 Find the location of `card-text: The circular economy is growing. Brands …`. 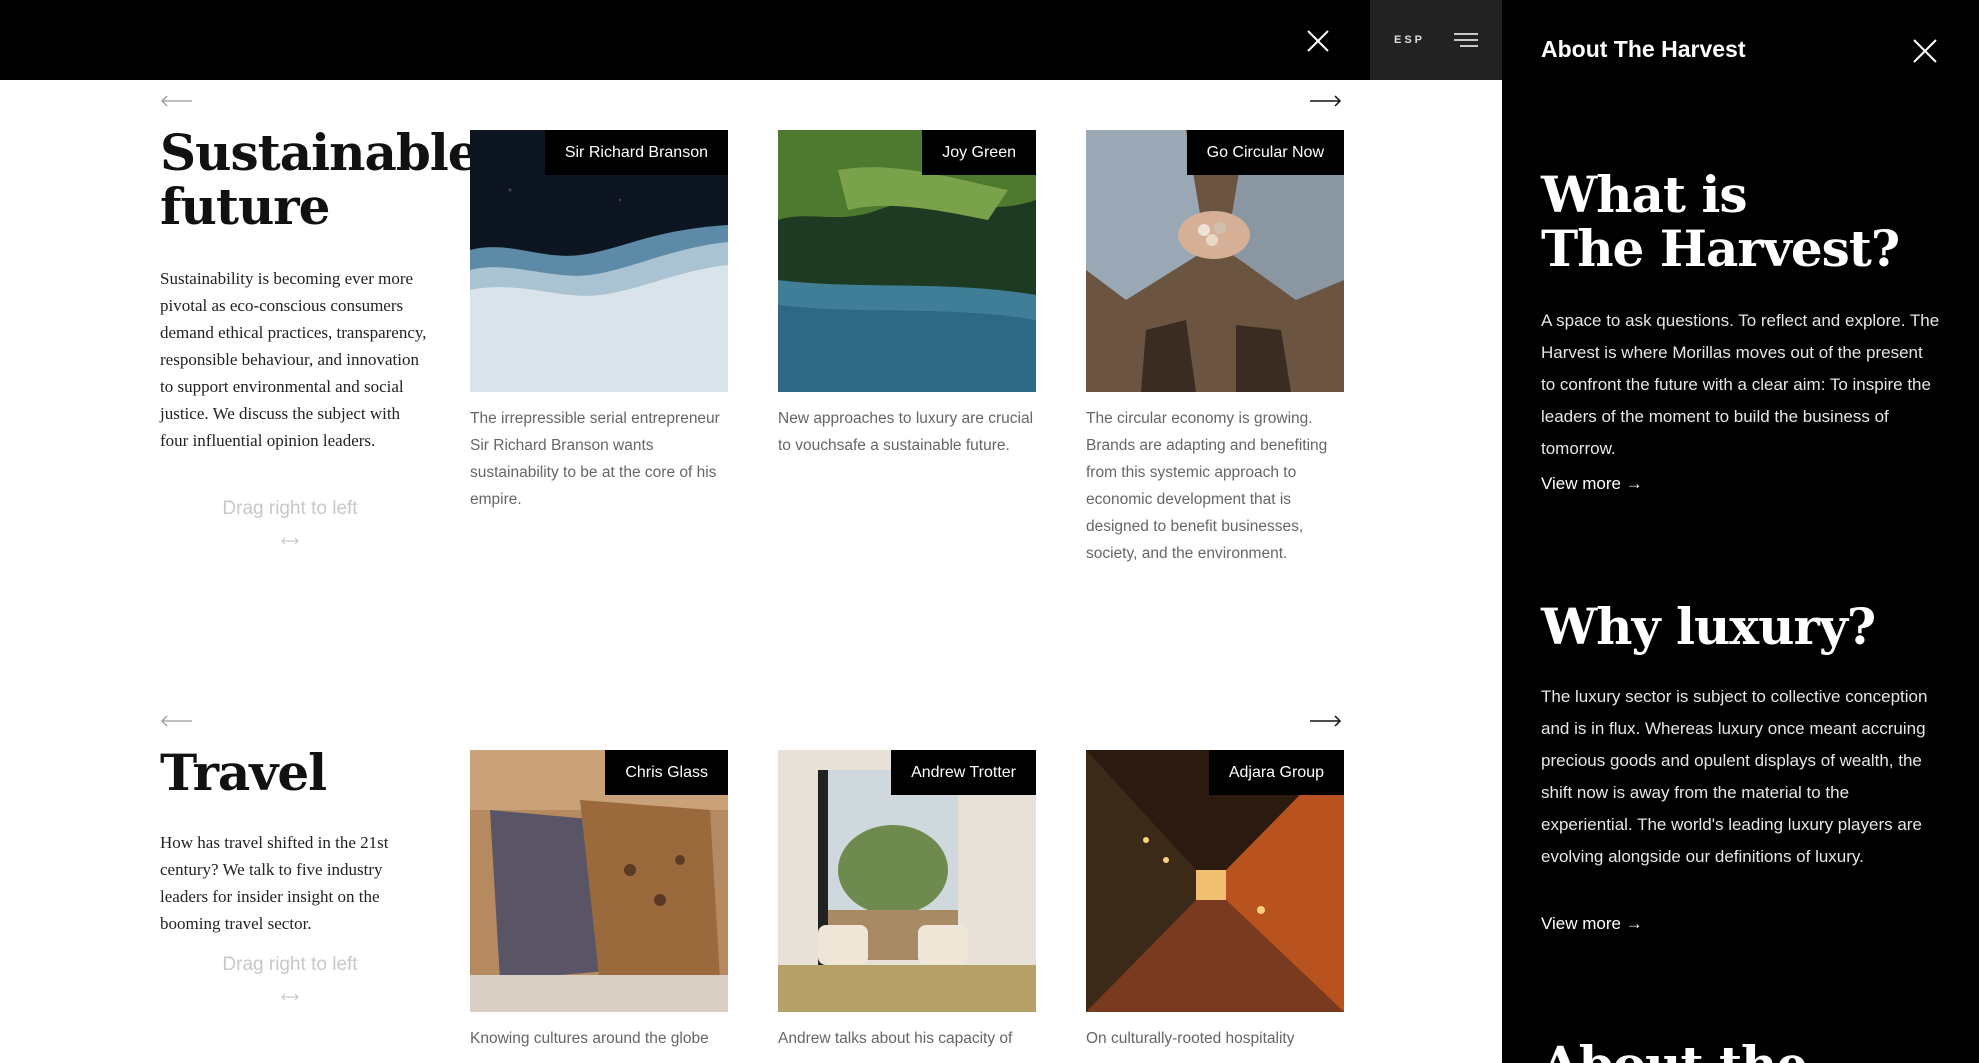

card-text: The circular economy is growing. Brands … is located at coordinates (1207, 486).